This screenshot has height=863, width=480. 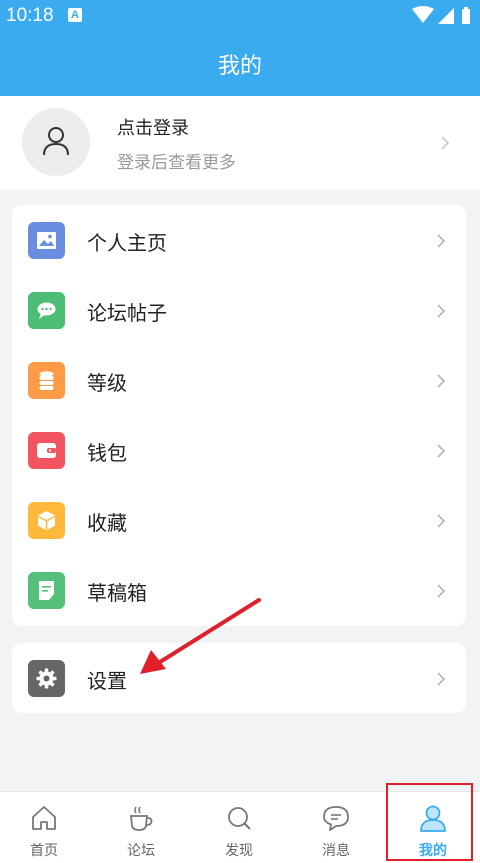 I want to click on search-icon, so click(x=239, y=818).